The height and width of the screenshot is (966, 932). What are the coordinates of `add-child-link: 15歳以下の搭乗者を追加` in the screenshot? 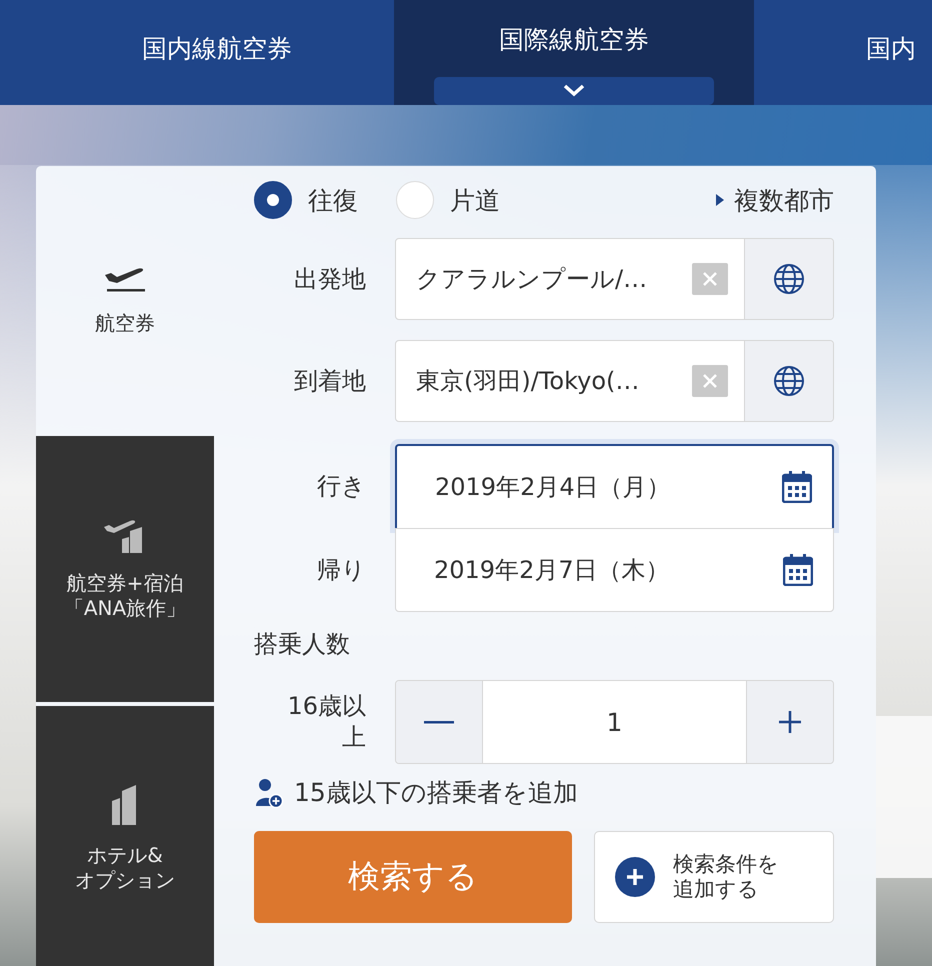 It's located at (416, 792).